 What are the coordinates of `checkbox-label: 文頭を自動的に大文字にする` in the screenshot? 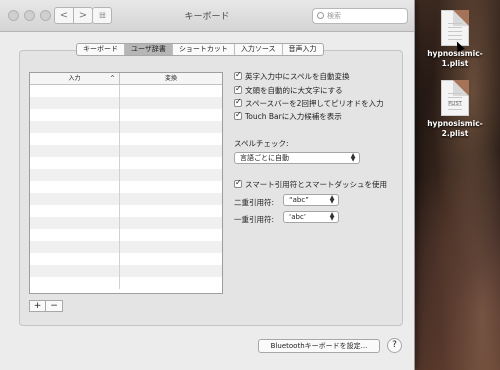 It's located at (294, 90).